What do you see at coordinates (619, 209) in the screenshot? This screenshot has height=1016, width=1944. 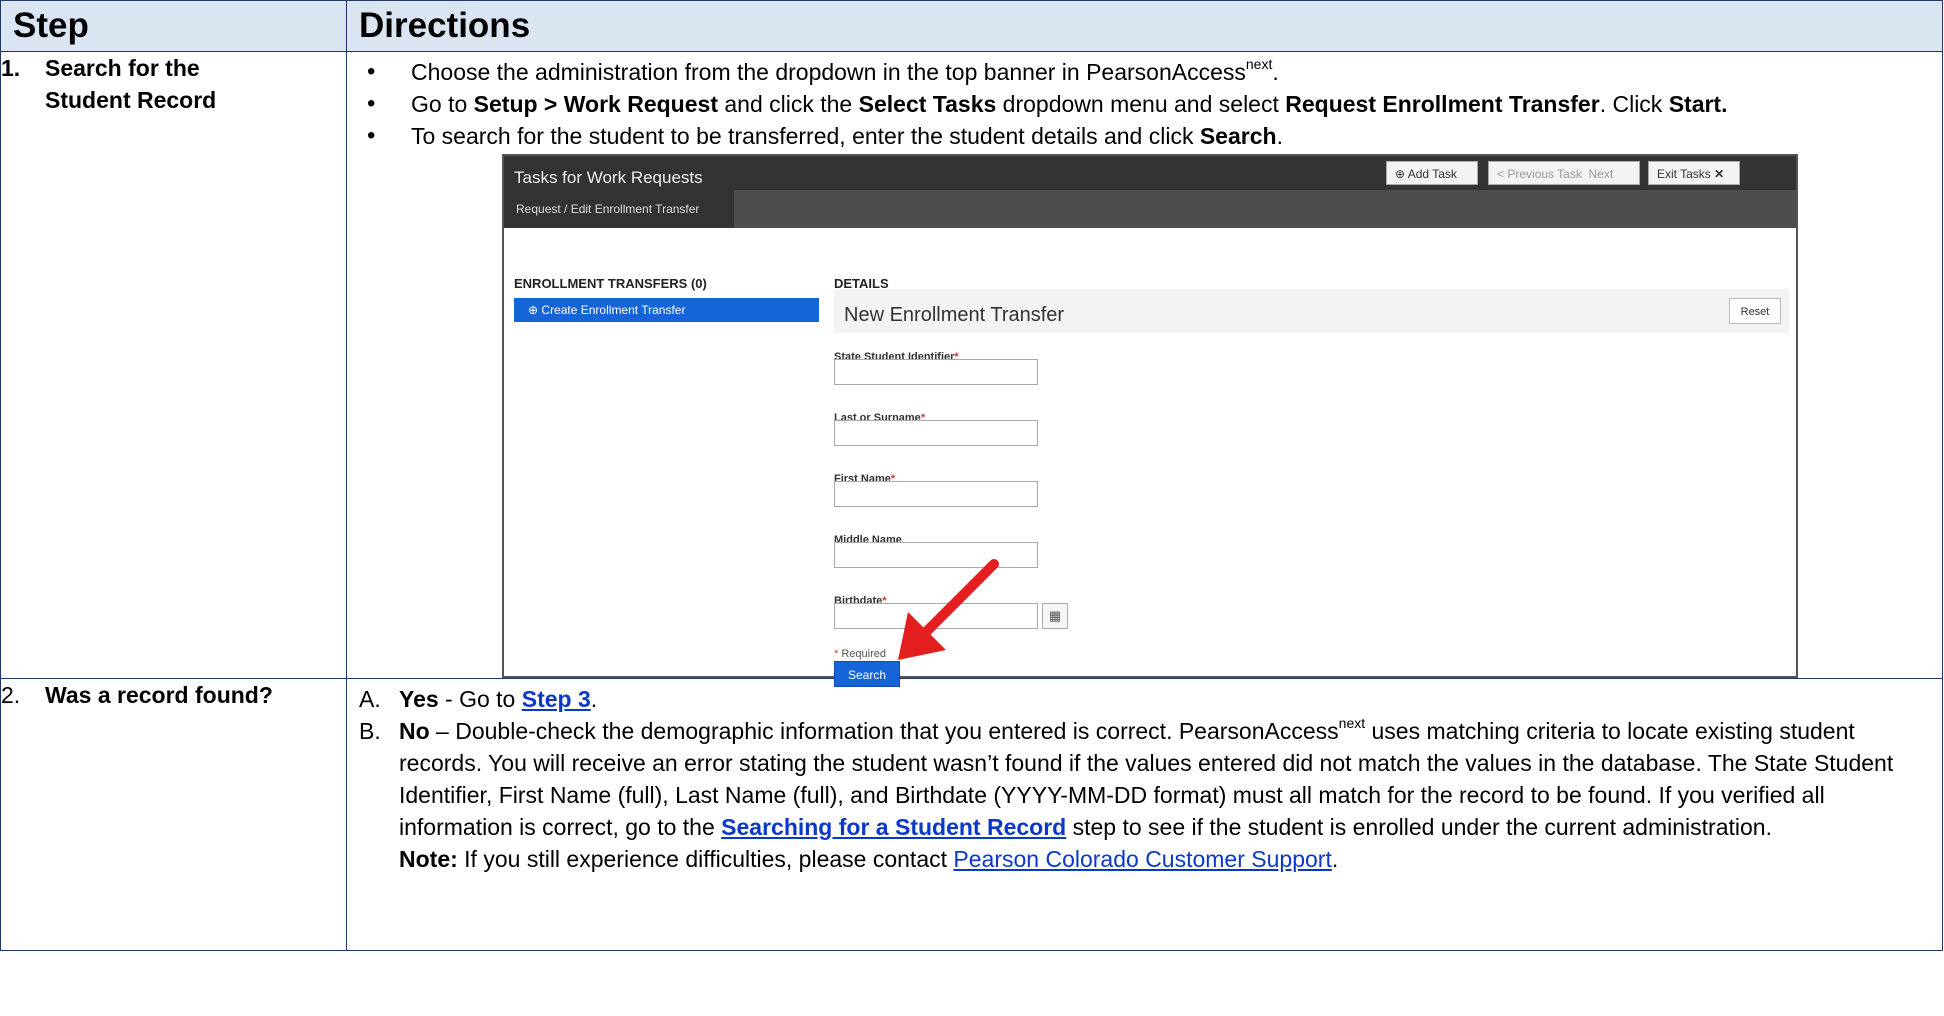 I see `tab-request-edit-enrollment: Request / Edit Enrollment Transfer` at bounding box center [619, 209].